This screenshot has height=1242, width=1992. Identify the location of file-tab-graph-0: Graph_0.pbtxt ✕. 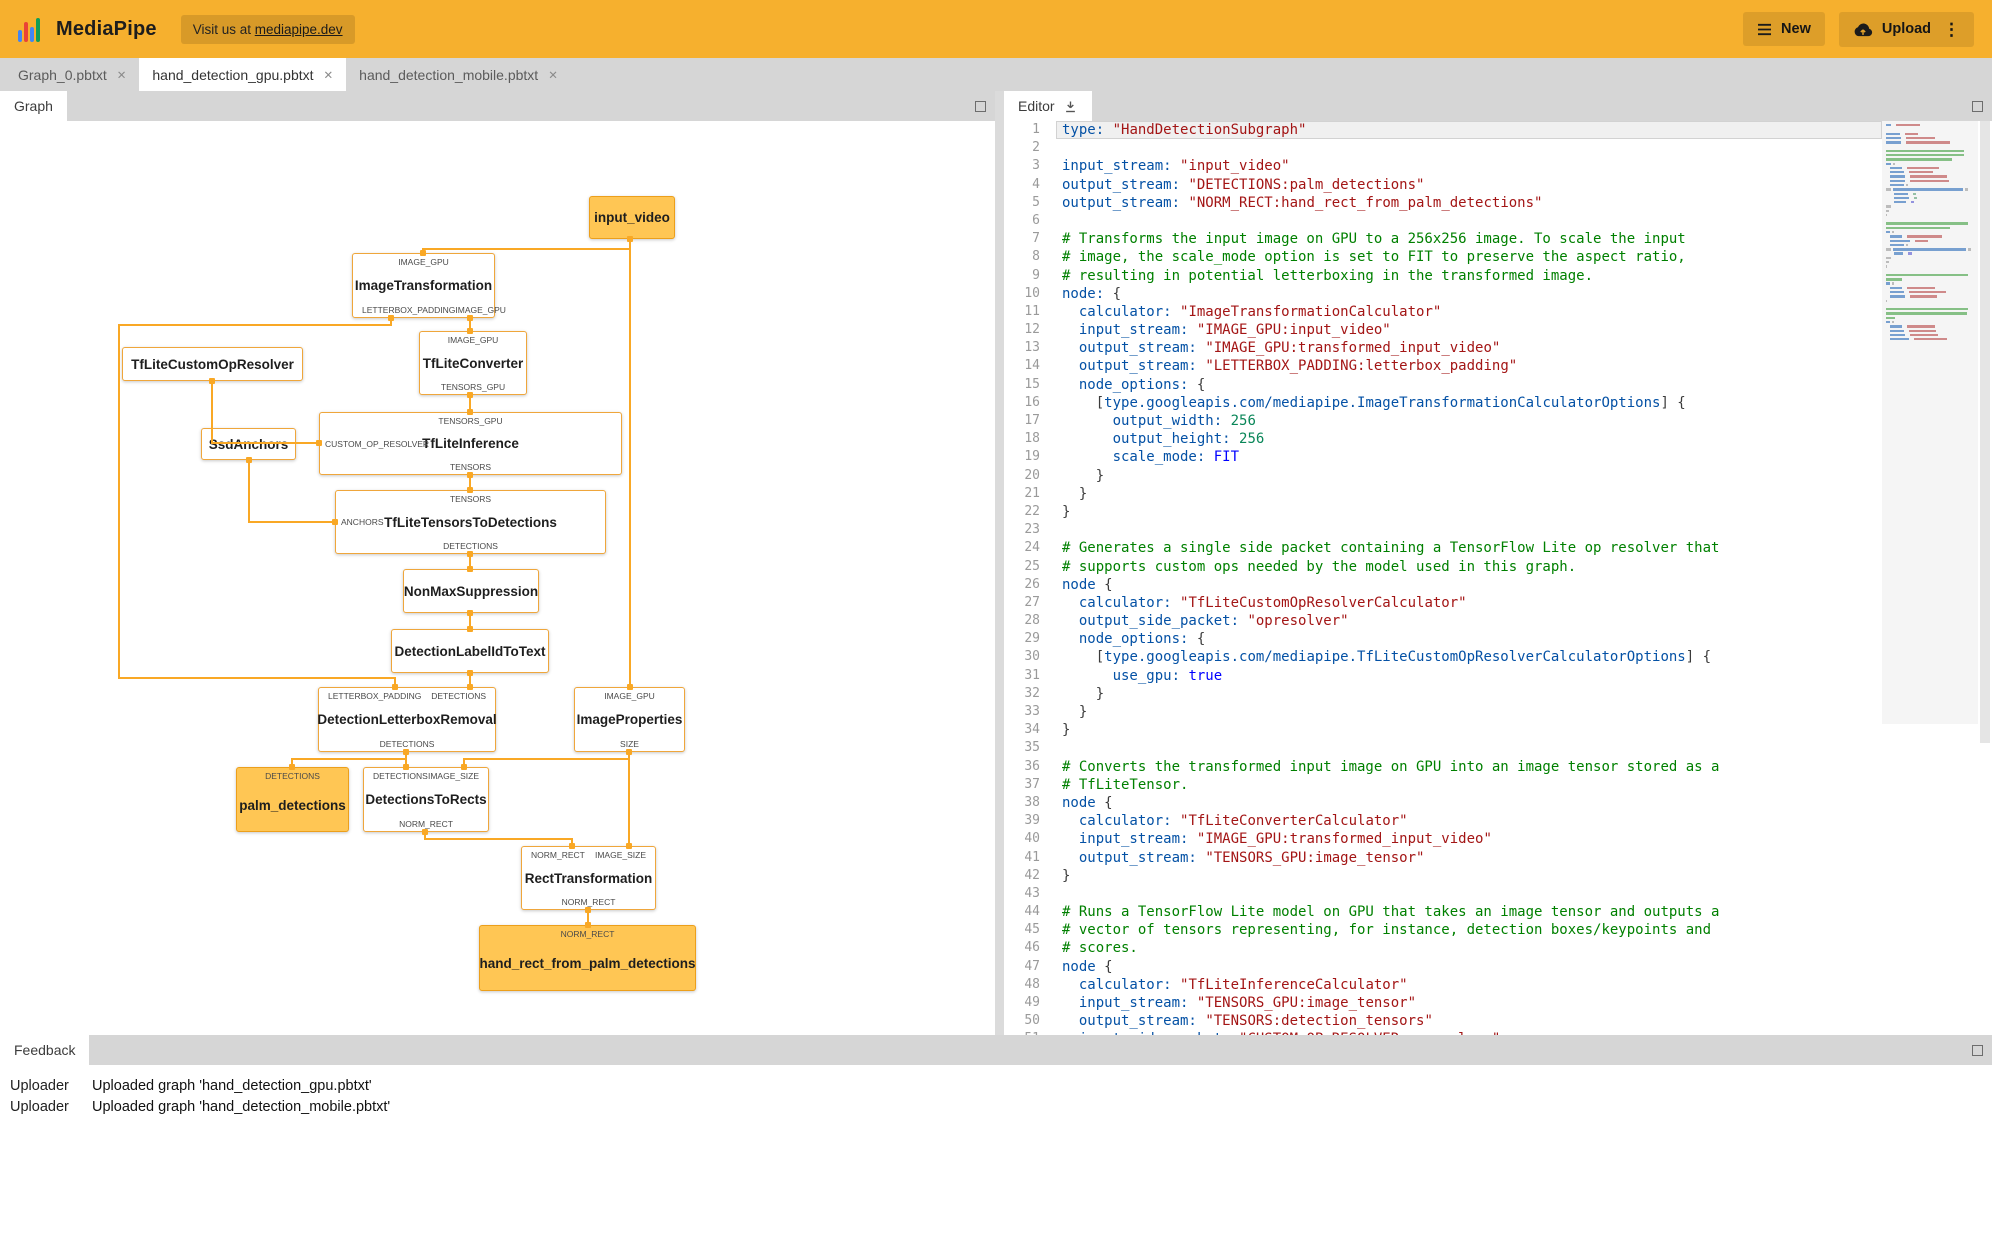
(72, 74).